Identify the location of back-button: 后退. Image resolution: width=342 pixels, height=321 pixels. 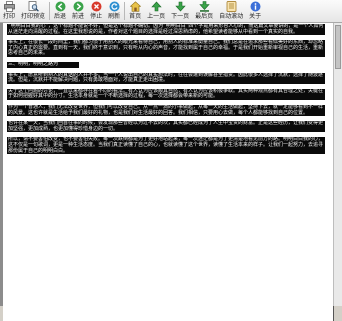
(60, 10).